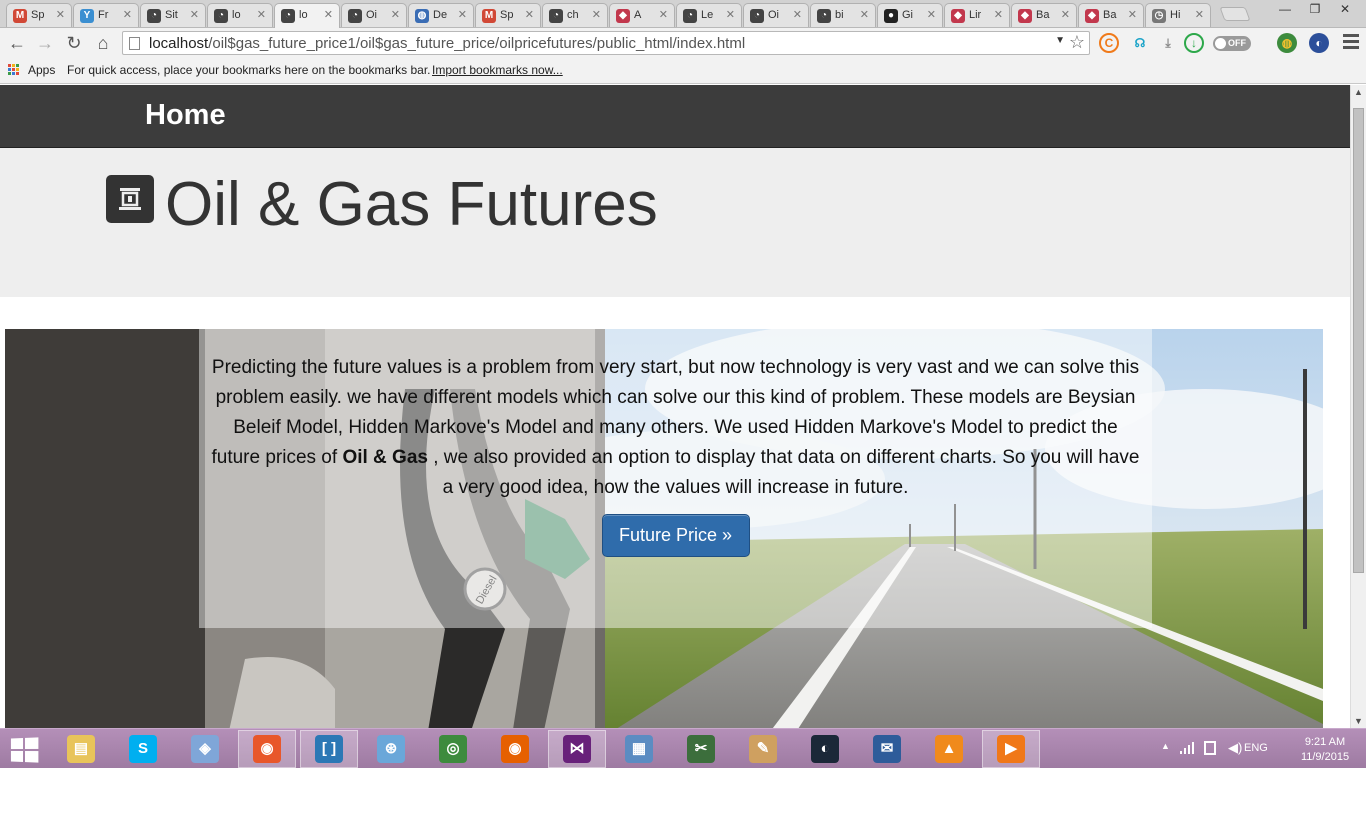  I want to click on page-scrollbar: ▲ ▼, so click(1358, 406).